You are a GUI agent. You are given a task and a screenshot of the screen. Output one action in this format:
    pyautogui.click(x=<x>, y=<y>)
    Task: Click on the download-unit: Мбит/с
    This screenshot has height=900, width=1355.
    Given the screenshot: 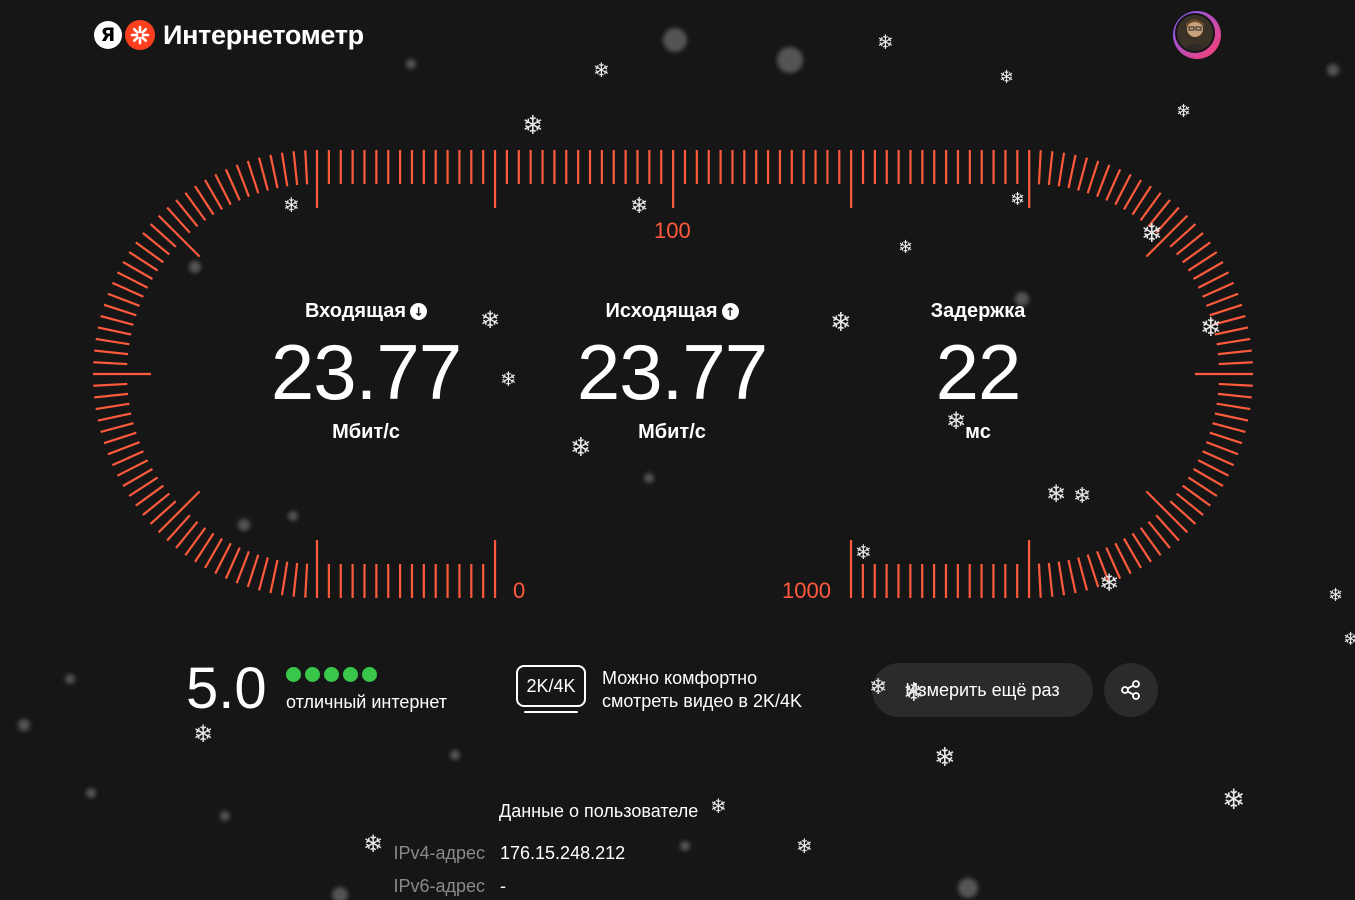 What is the action you would take?
    pyautogui.click(x=366, y=432)
    